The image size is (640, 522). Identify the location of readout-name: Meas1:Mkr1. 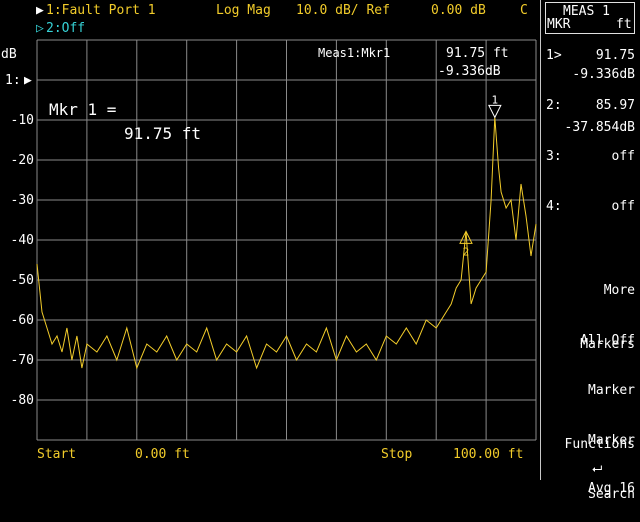
(354, 53).